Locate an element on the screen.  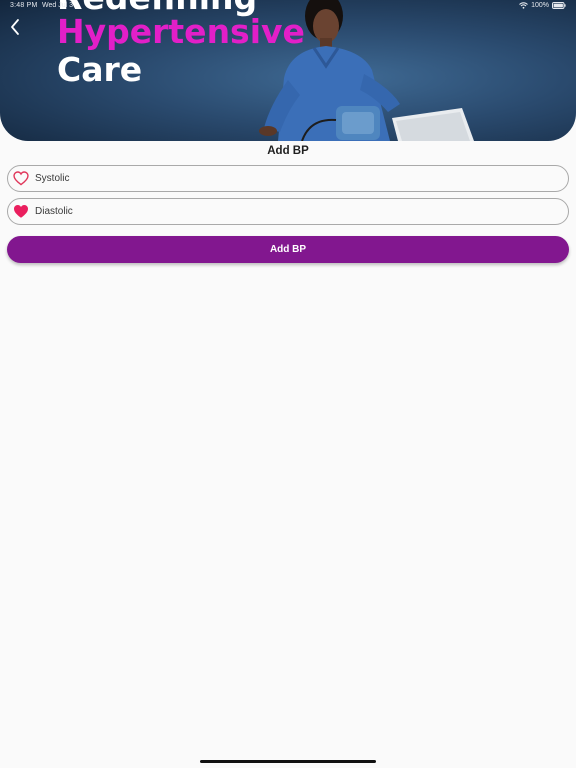
battery-icon is located at coordinates (559, 5).